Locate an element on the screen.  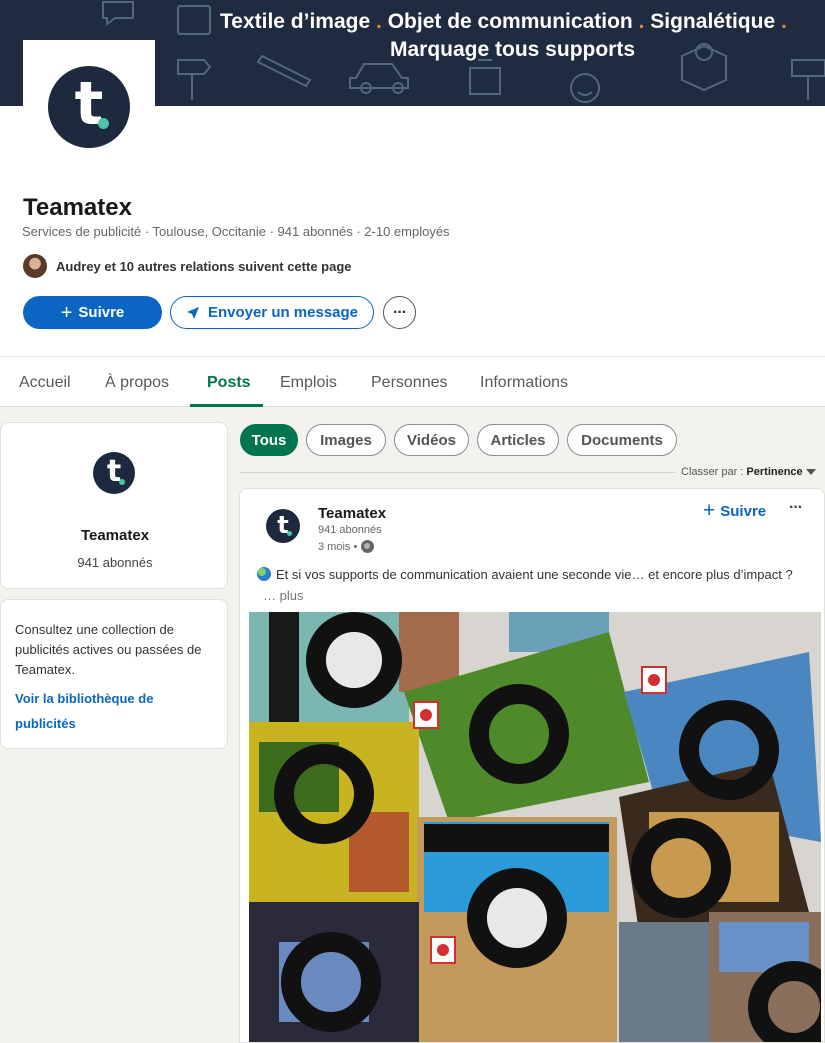
post-follow-label: Suivre is located at coordinates (743, 511).